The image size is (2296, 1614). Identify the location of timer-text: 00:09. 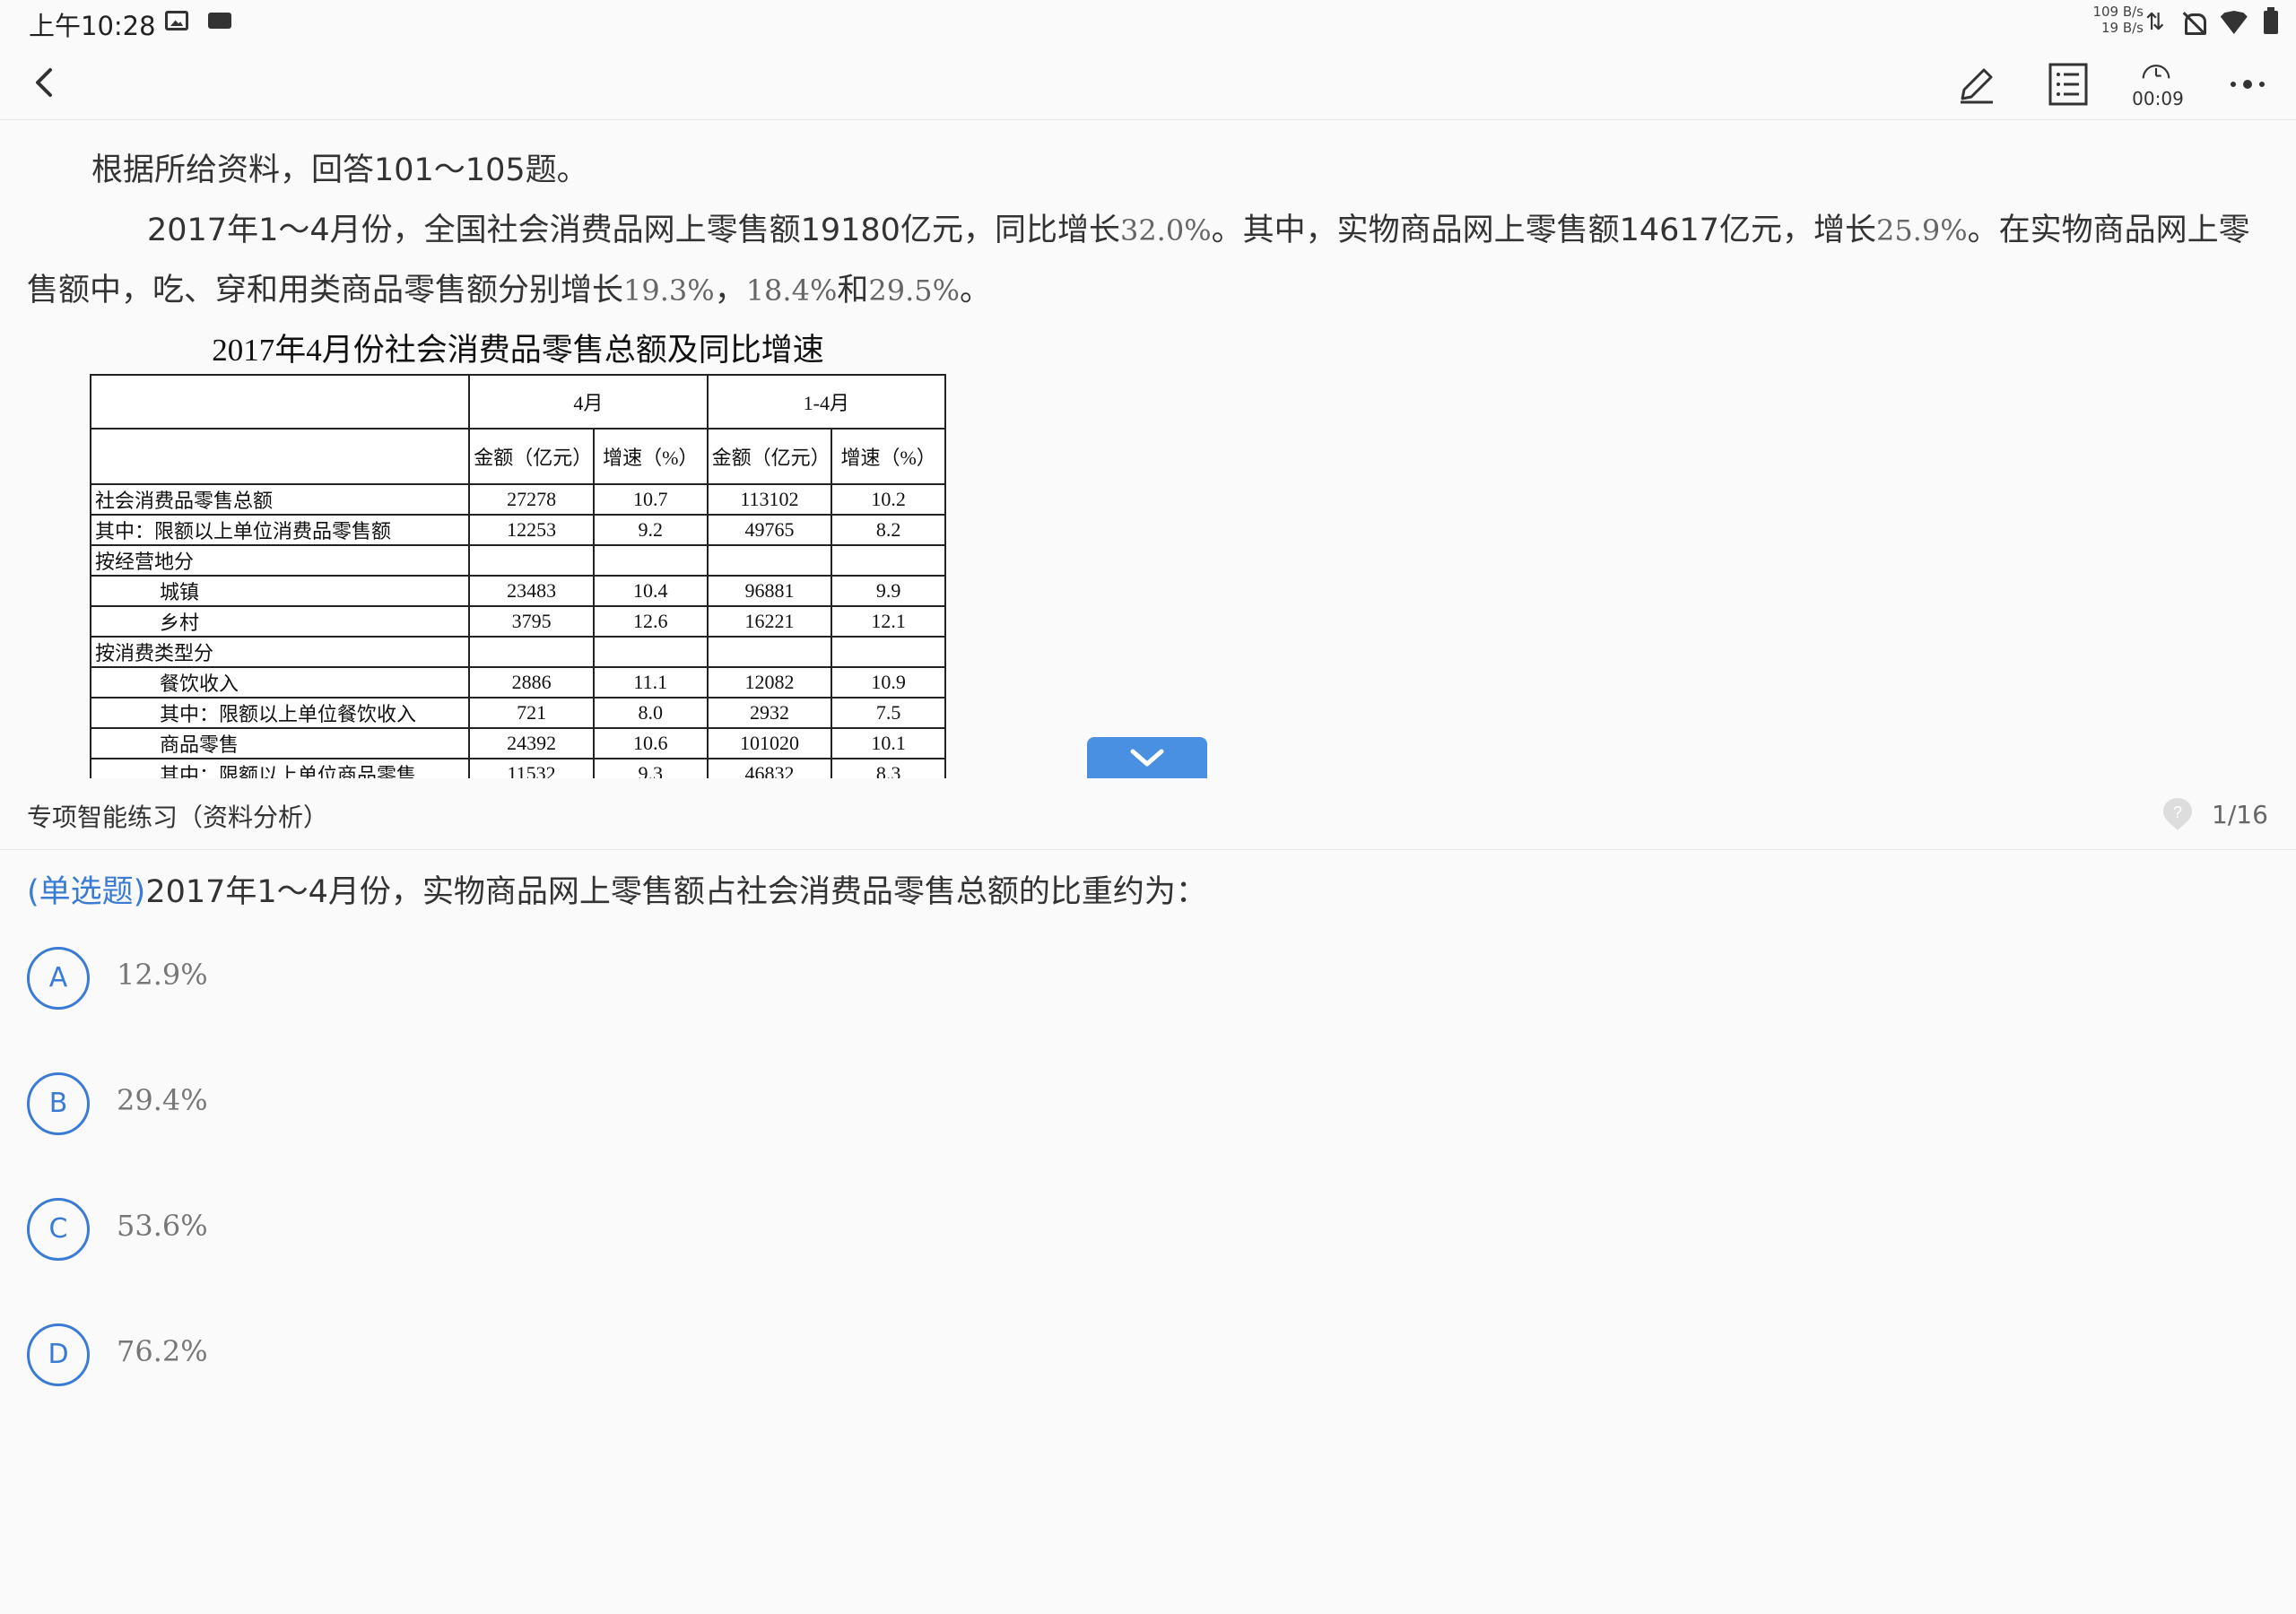
(2158, 98).